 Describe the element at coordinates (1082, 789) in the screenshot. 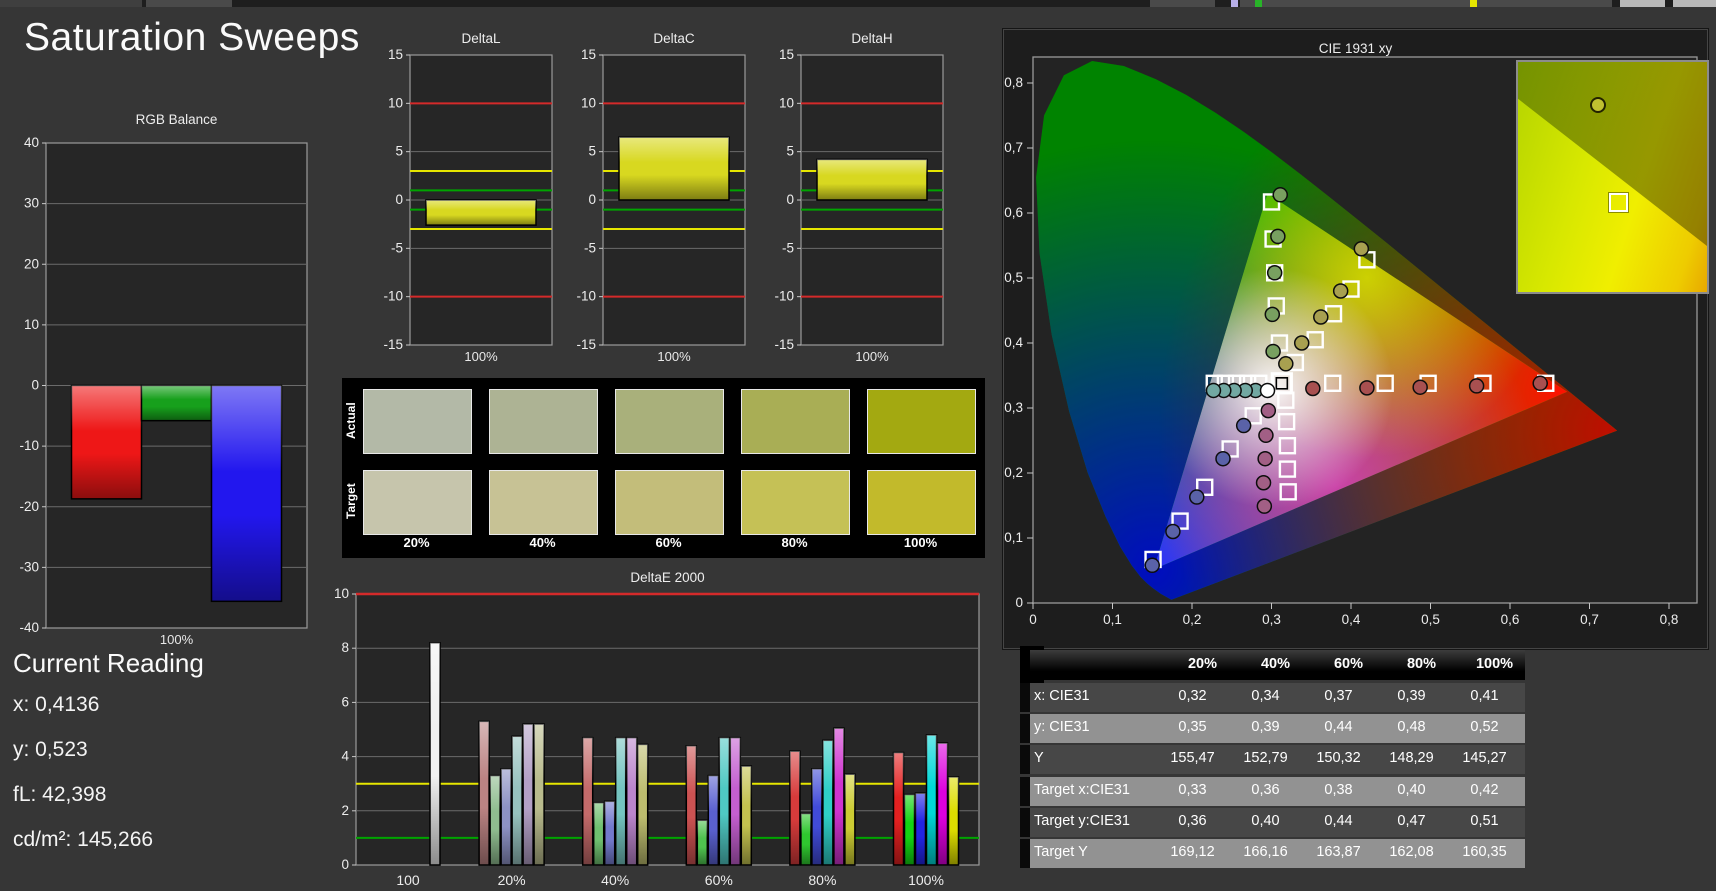

I see `table-row-label: Target x:CIE31` at that location.